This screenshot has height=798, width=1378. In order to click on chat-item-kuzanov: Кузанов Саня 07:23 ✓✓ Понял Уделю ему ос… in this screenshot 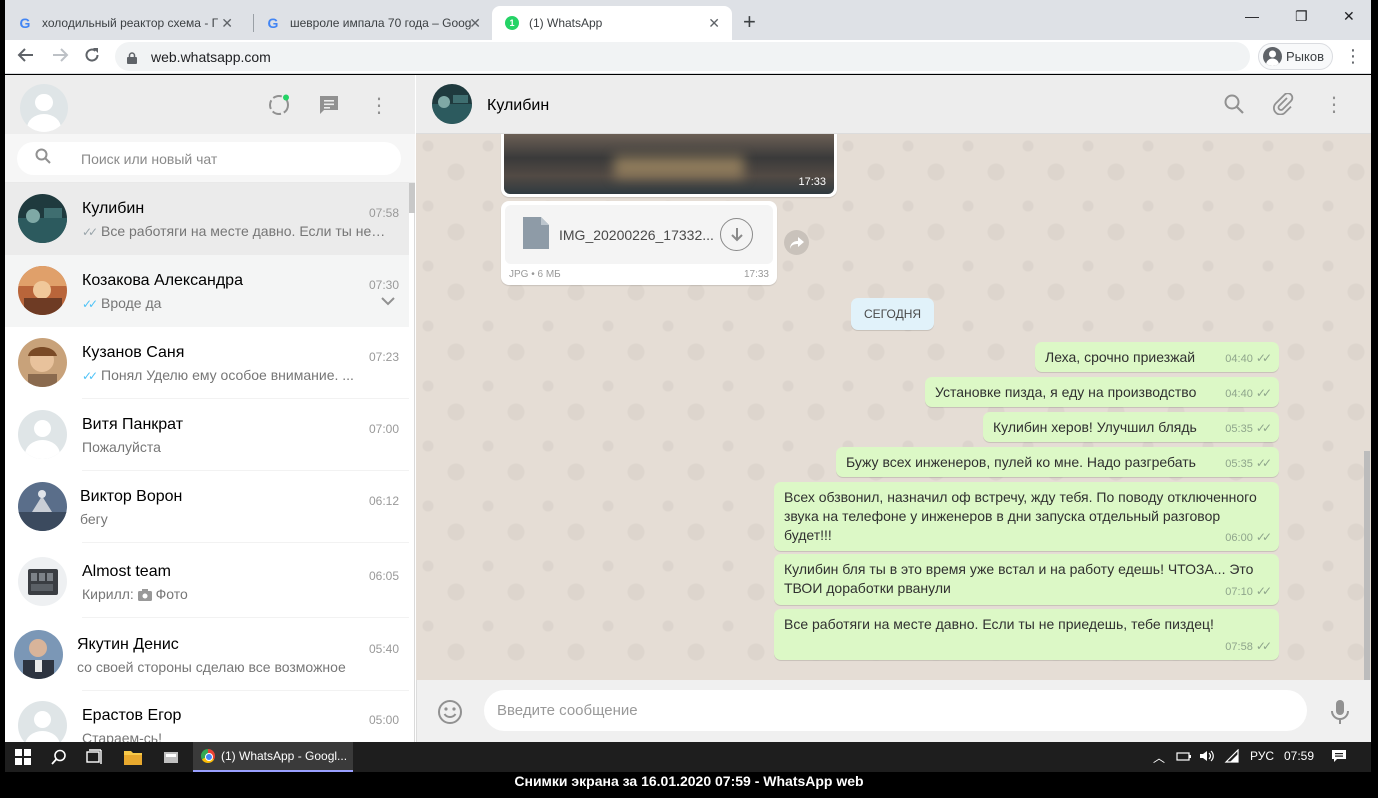, I will do `click(207, 363)`.